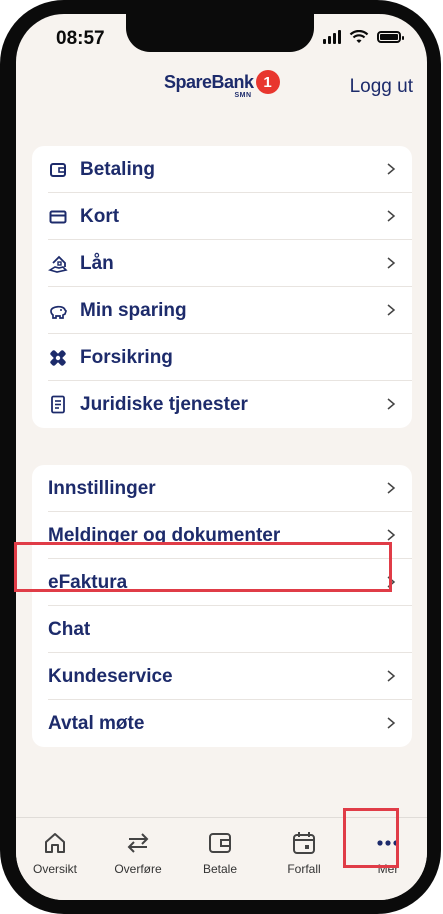 This screenshot has height=914, width=443. I want to click on tab-label: Oversikt, so click(54, 869).